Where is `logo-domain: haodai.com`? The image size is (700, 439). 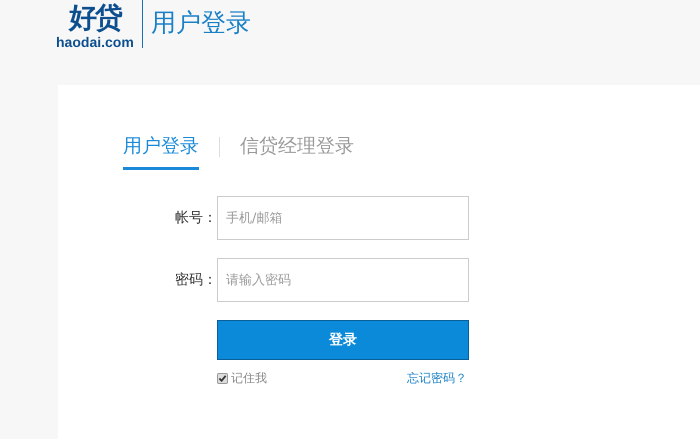 logo-domain: haodai.com is located at coordinates (95, 42).